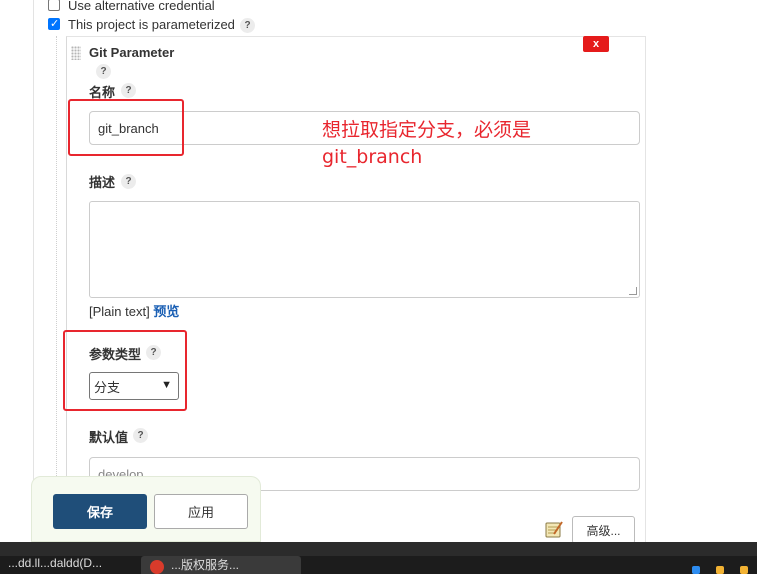  What do you see at coordinates (126, 127) in the screenshot?
I see `highlight-box-name` at bounding box center [126, 127].